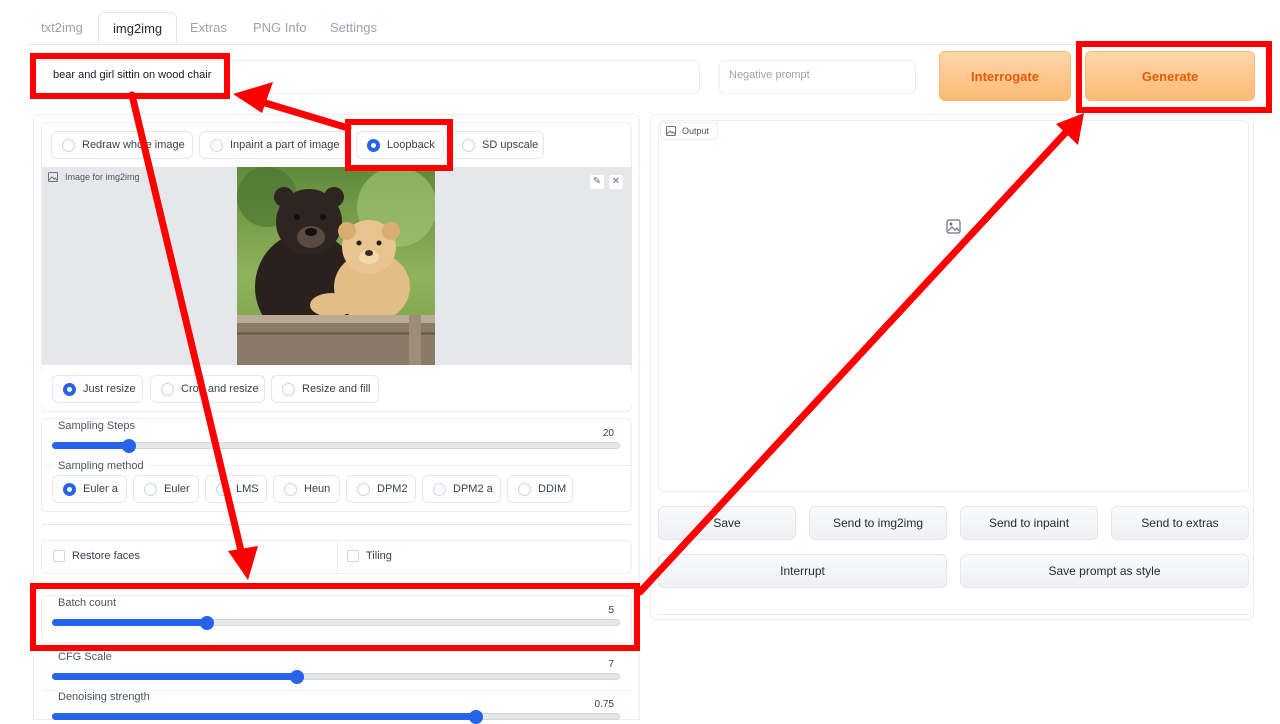 The image size is (1280, 724). Describe the element at coordinates (177, 489) in the screenshot. I see `radio-label: Euler` at that location.